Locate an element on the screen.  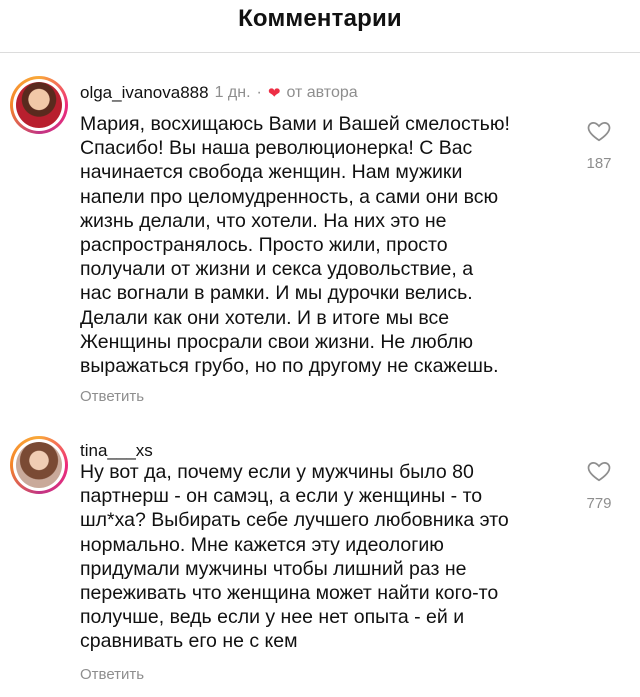
like-column: 779 is located at coordinates (599, 485).